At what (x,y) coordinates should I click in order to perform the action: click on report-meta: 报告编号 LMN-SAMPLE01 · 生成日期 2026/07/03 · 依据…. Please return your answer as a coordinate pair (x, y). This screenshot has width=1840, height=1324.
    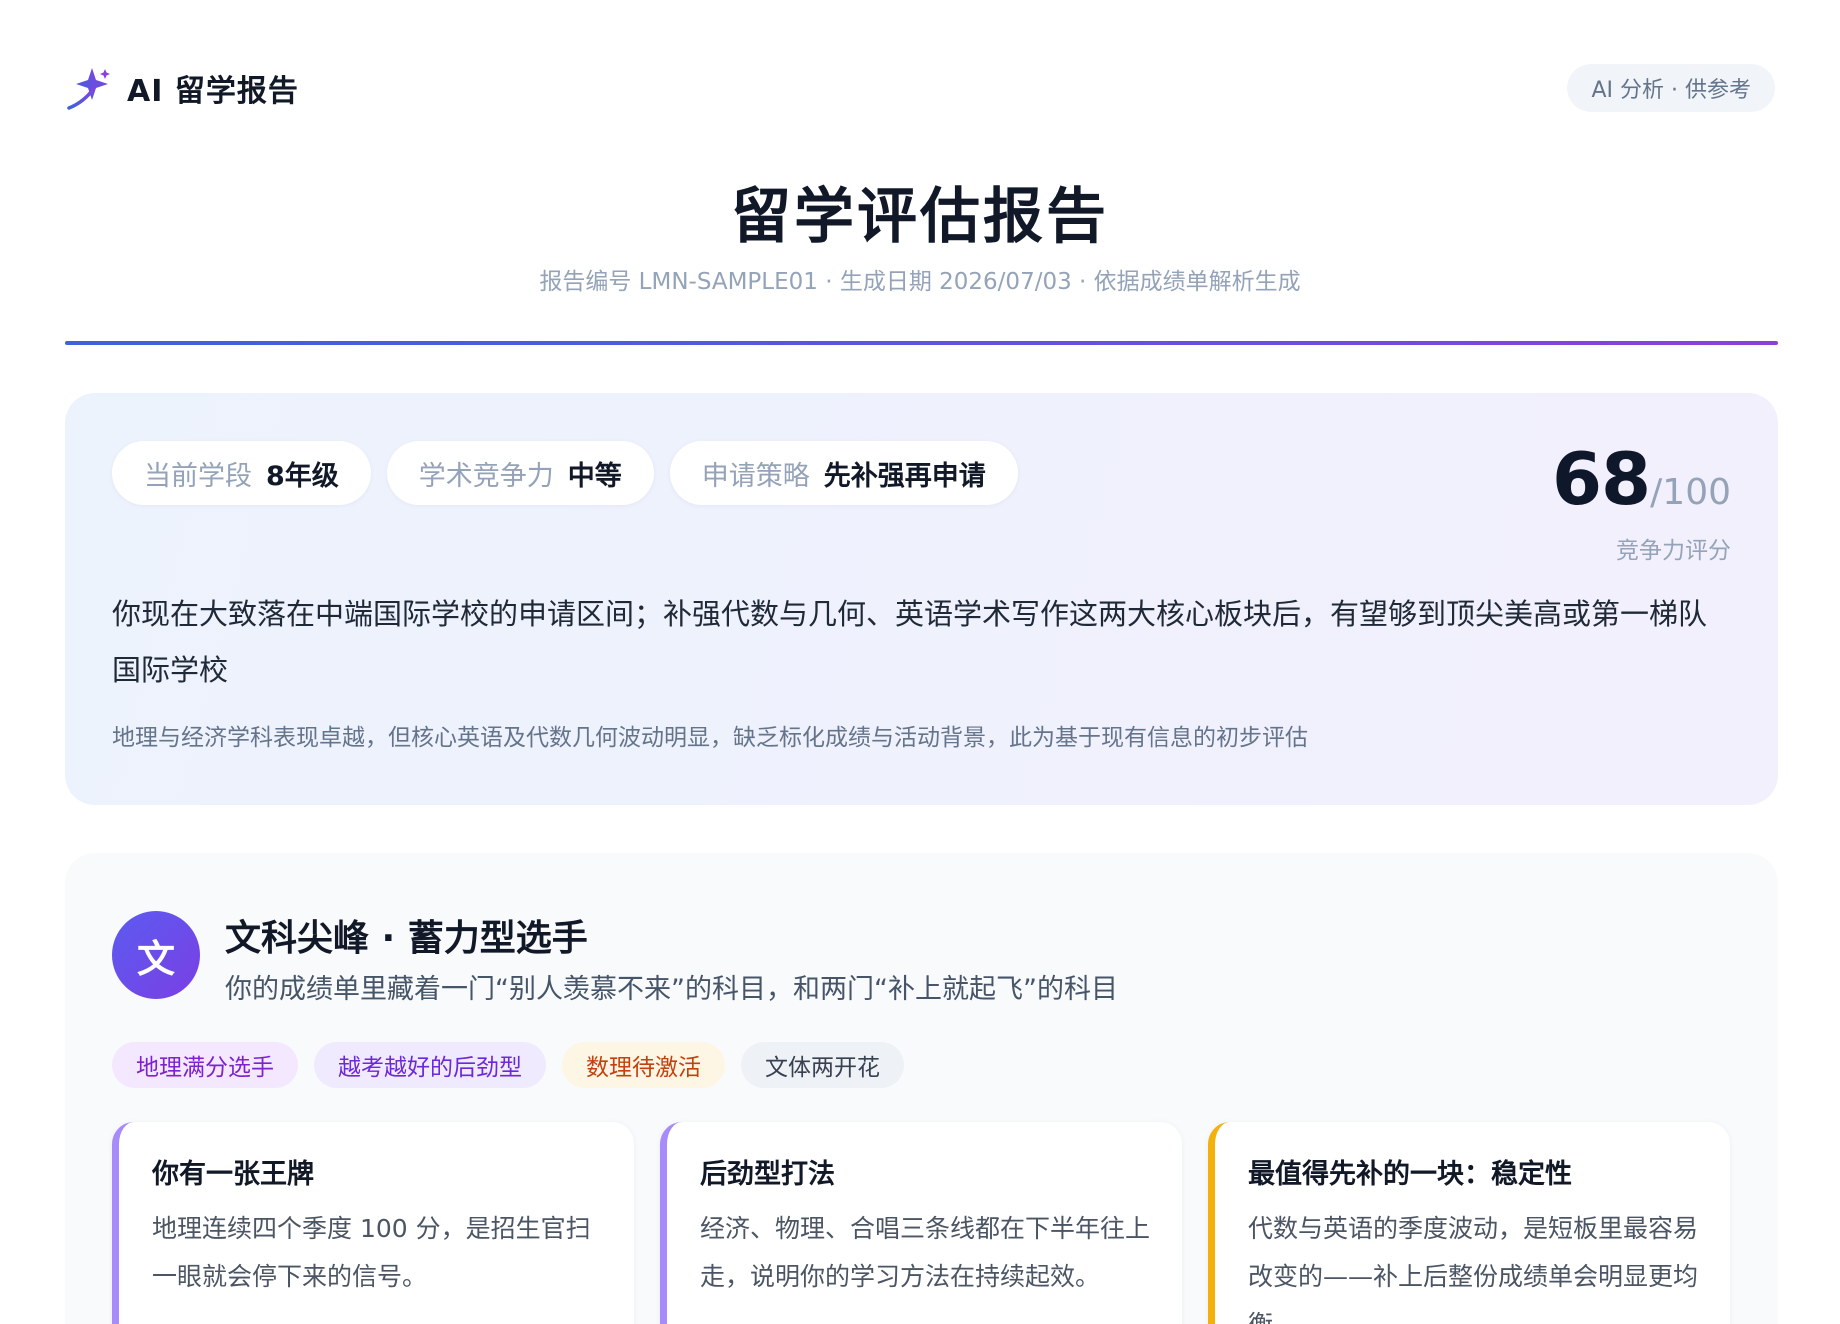
    Looking at the image, I should click on (920, 282).